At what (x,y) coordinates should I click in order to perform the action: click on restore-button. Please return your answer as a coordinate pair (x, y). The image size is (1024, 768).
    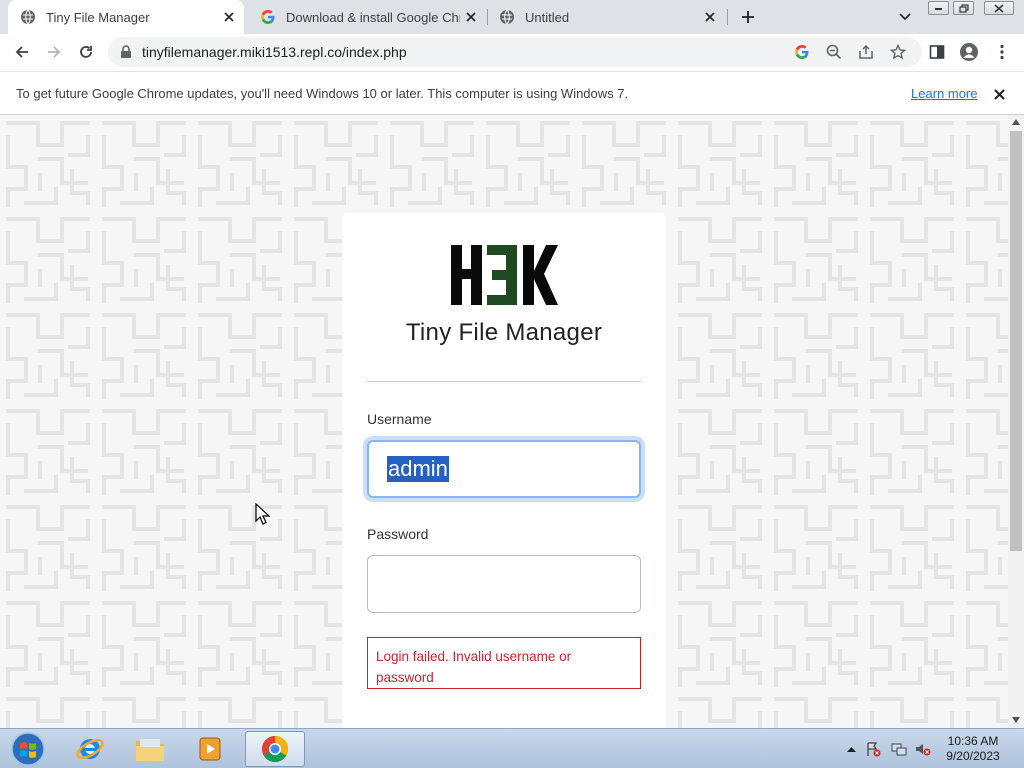
    Looking at the image, I should click on (963, 8).